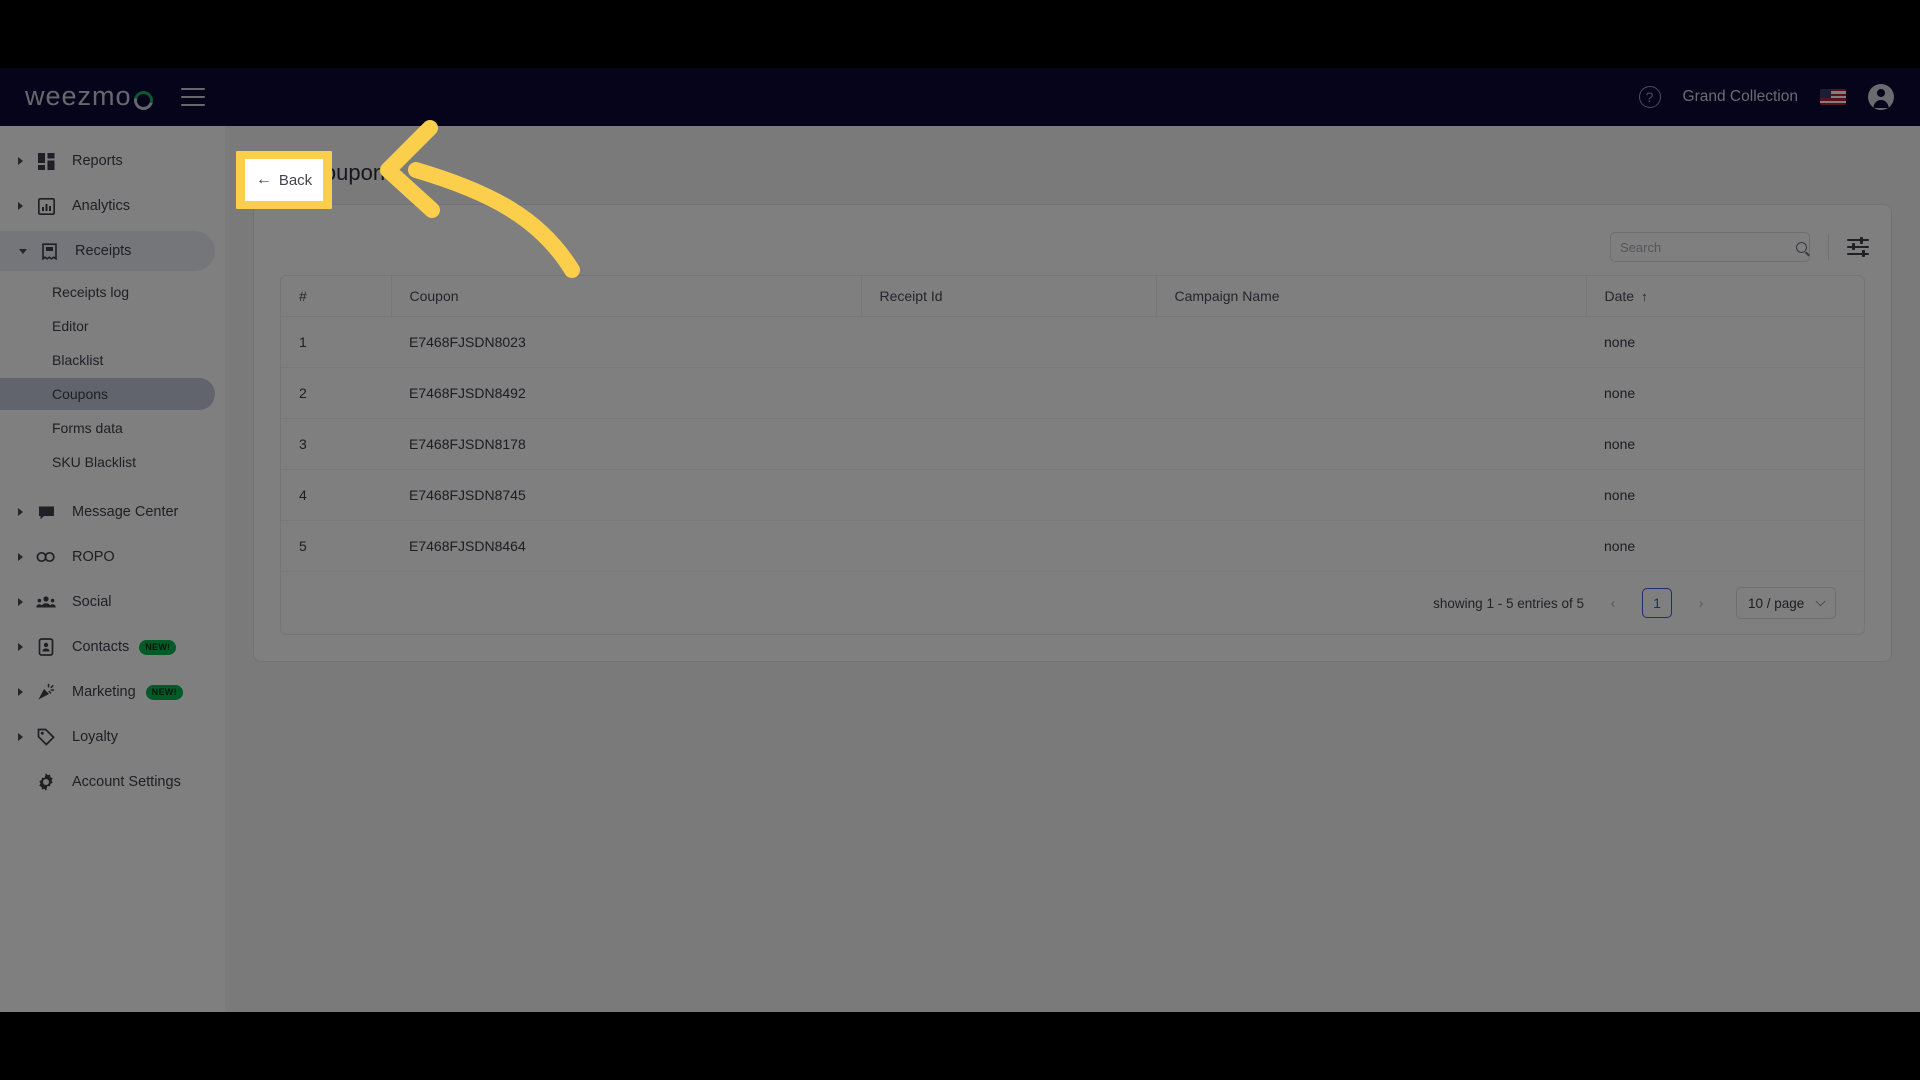 Image resolution: width=1920 pixels, height=1080 pixels. Describe the element at coordinates (480, 199) in the screenshot. I see `annotation-arrow-icon` at that location.